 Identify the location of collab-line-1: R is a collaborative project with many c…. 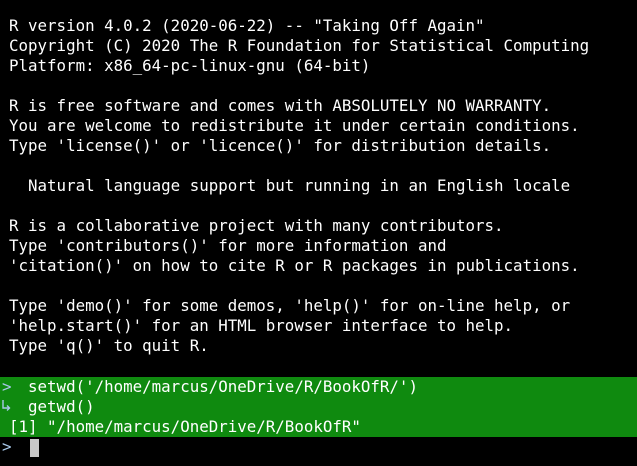
(256, 225).